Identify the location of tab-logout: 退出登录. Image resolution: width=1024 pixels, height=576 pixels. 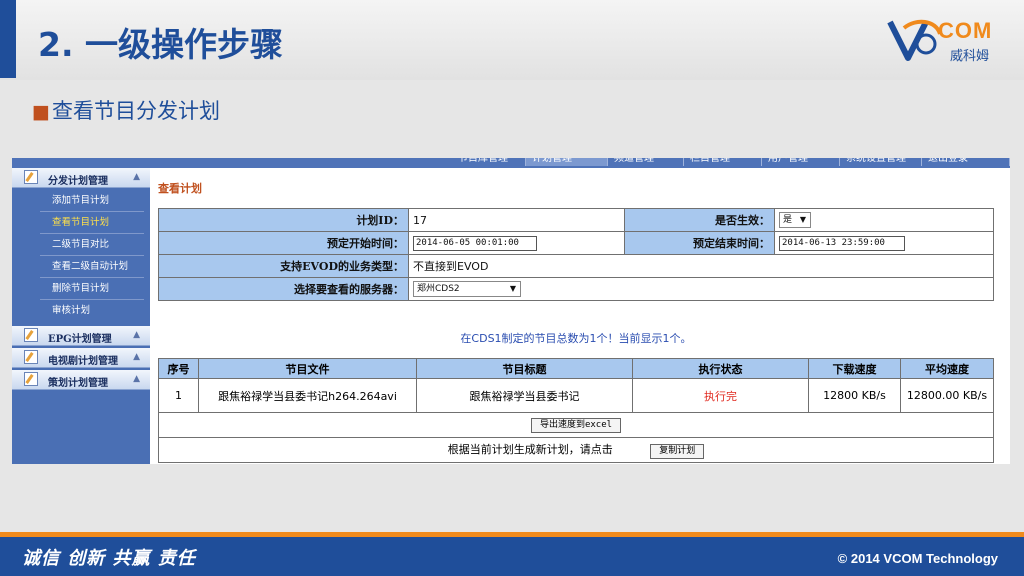
(966, 162).